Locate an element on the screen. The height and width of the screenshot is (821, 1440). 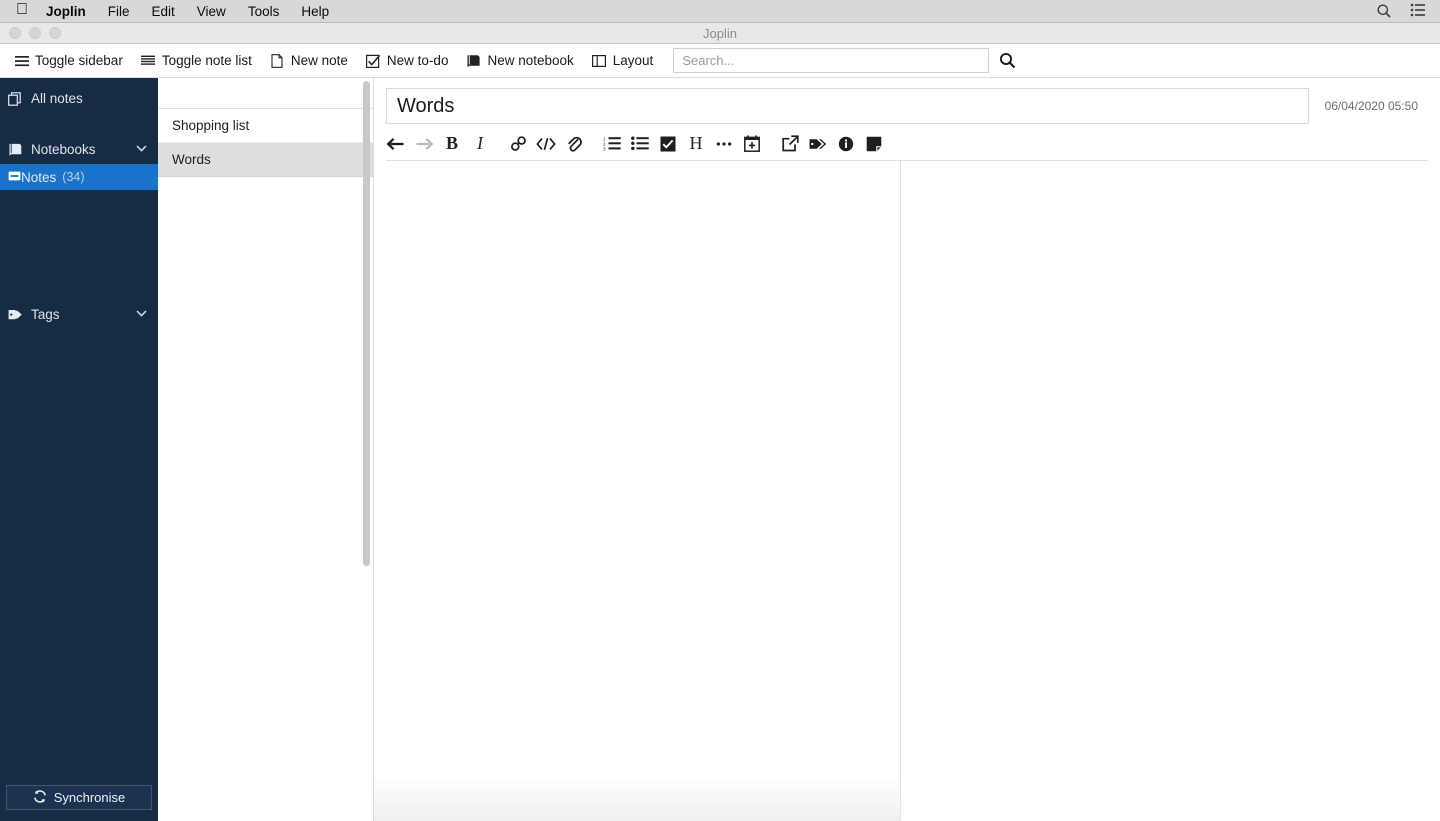
sidebar-section-notebooks: Notebooks is located at coordinates (79, 149).